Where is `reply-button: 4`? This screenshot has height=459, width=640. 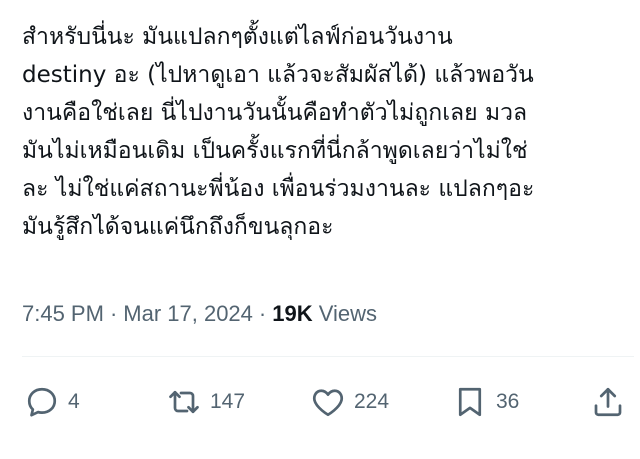
reply-button: 4 is located at coordinates (52, 402).